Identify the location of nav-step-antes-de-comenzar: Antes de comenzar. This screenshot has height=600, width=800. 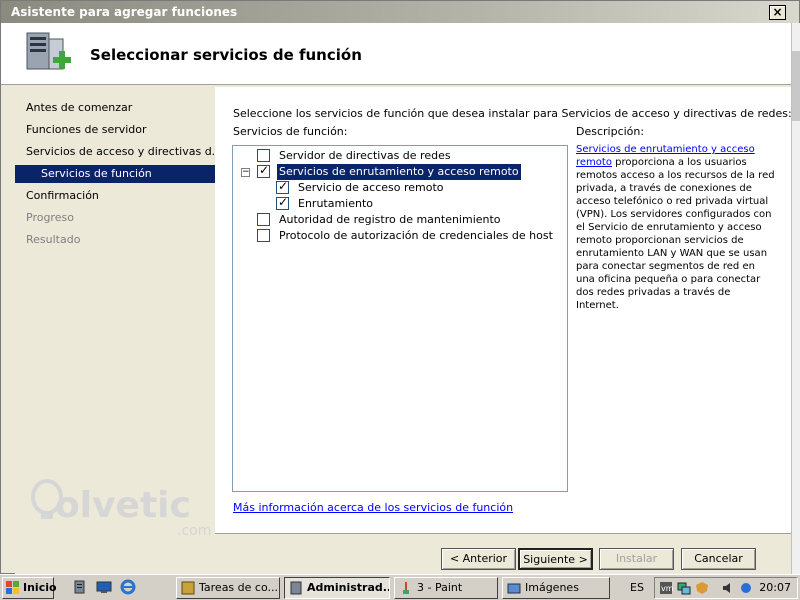
(79, 107).